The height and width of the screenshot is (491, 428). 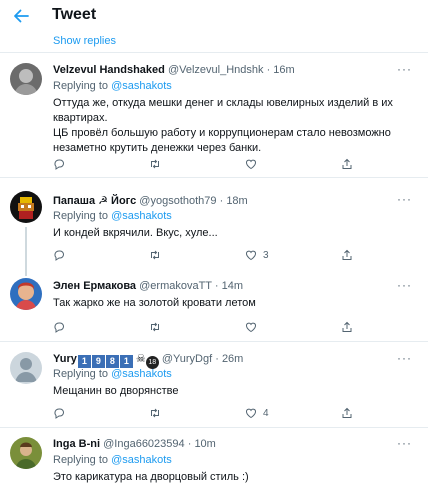 What do you see at coordinates (109, 70) in the screenshot?
I see `display-name: Velzevul Handshaked` at bounding box center [109, 70].